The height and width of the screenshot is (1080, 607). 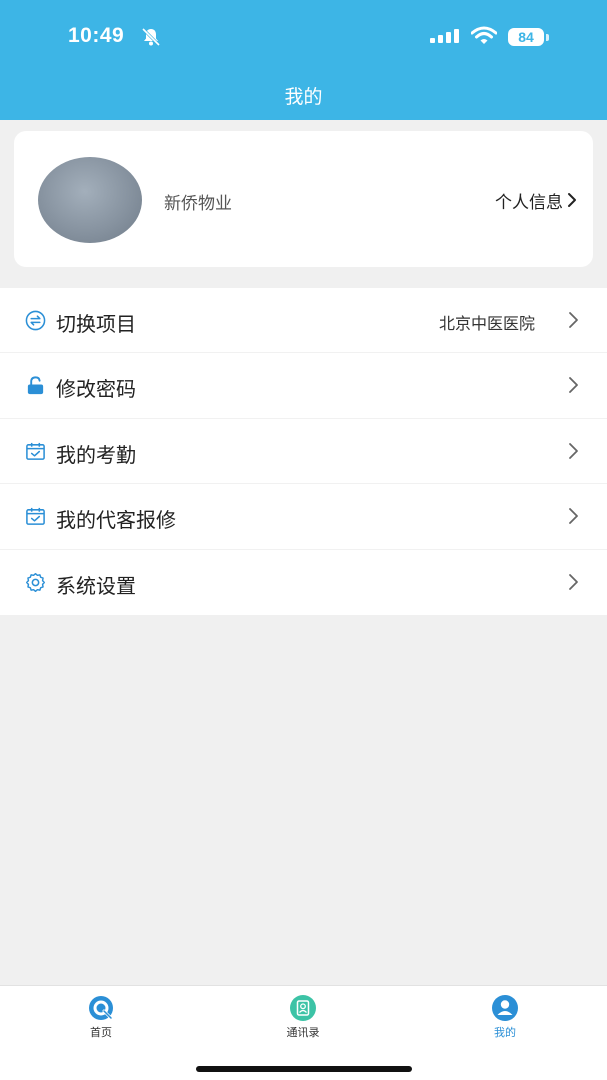 What do you see at coordinates (101, 1032) in the screenshot?
I see `tab-label: 首页` at bounding box center [101, 1032].